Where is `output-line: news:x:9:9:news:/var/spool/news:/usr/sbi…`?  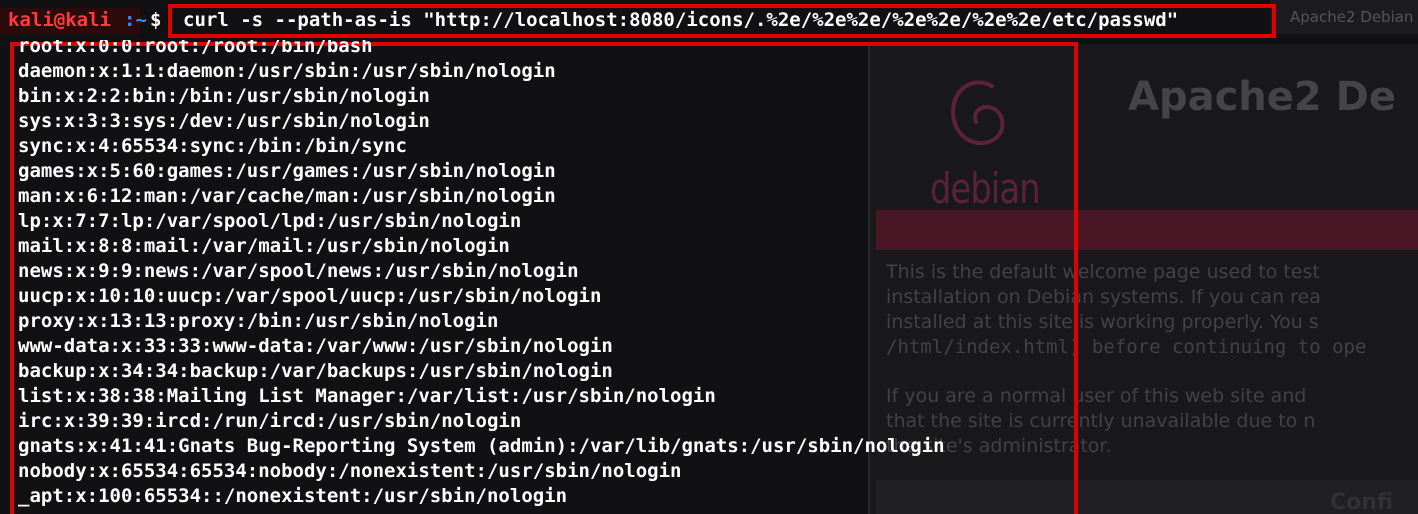
output-line: news:x:9:9:news:/var/spool/news:/usr/sbi… is located at coordinates (298, 271).